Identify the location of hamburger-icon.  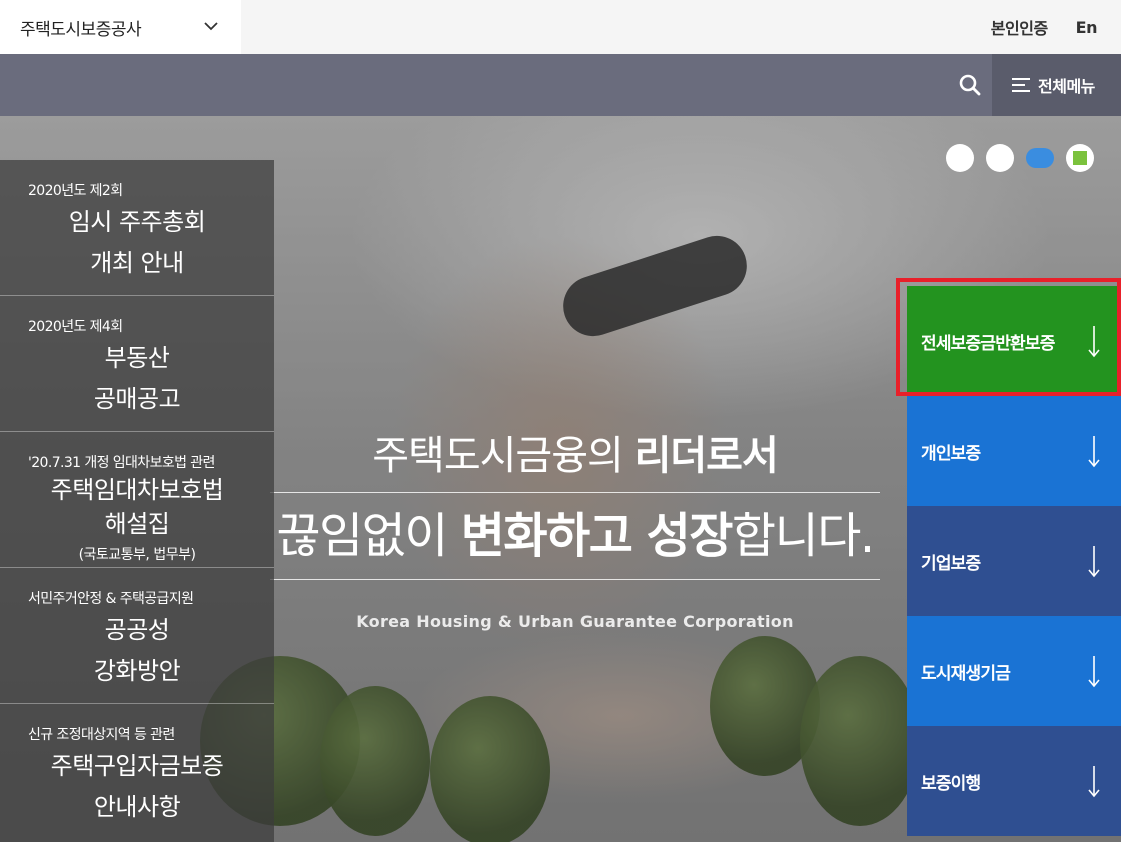
(1021, 85).